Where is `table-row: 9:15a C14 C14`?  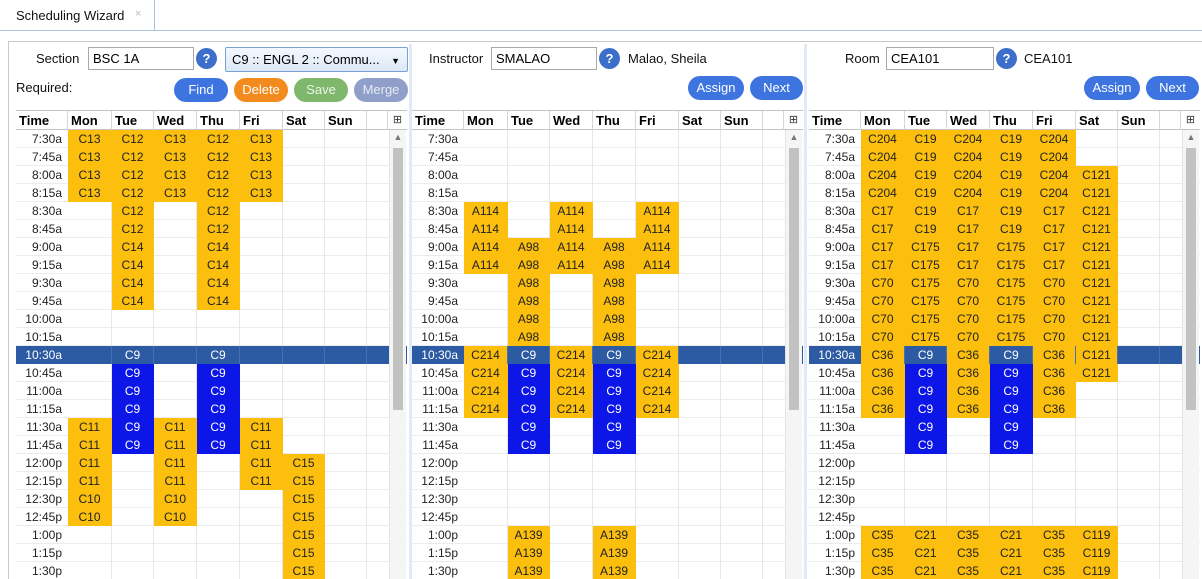 table-row: 9:15a C14 C14 is located at coordinates (211, 265).